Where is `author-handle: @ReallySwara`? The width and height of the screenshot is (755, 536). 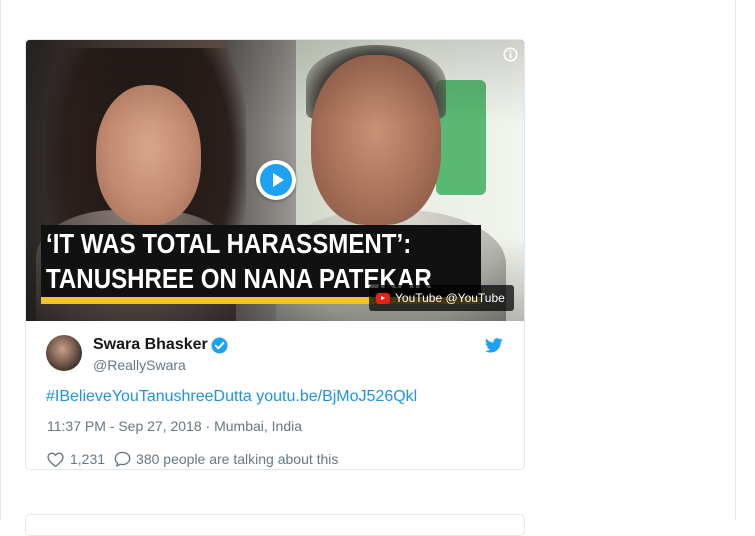 author-handle: @ReallySwara is located at coordinates (139, 365).